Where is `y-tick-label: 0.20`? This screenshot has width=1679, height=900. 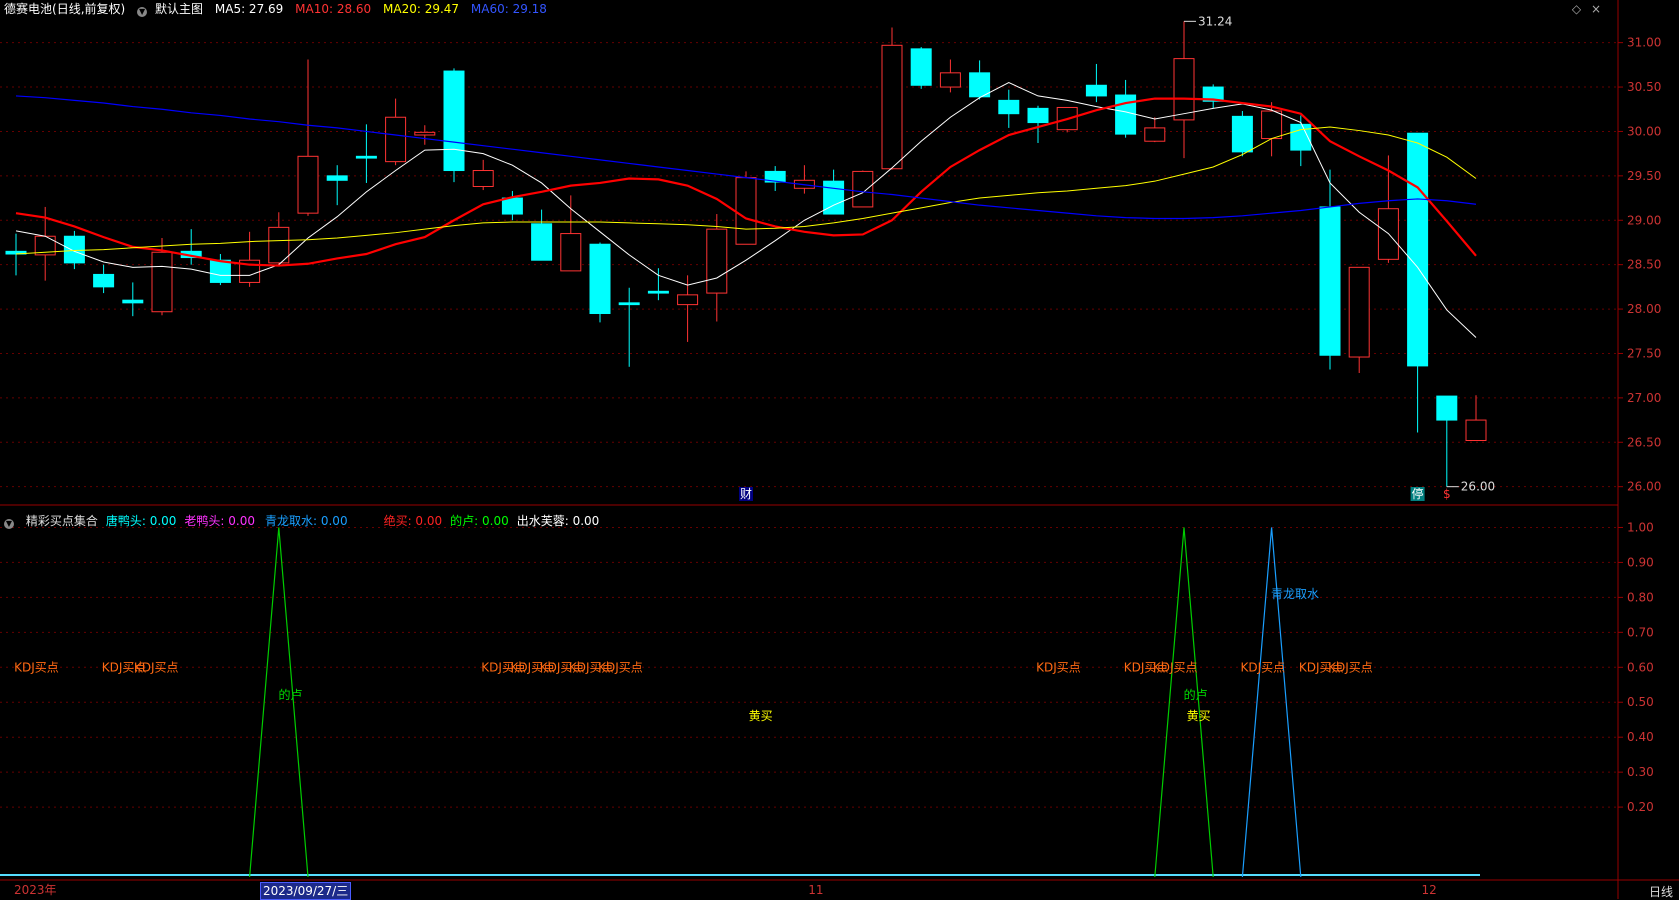 y-tick-label: 0.20 is located at coordinates (1640, 807).